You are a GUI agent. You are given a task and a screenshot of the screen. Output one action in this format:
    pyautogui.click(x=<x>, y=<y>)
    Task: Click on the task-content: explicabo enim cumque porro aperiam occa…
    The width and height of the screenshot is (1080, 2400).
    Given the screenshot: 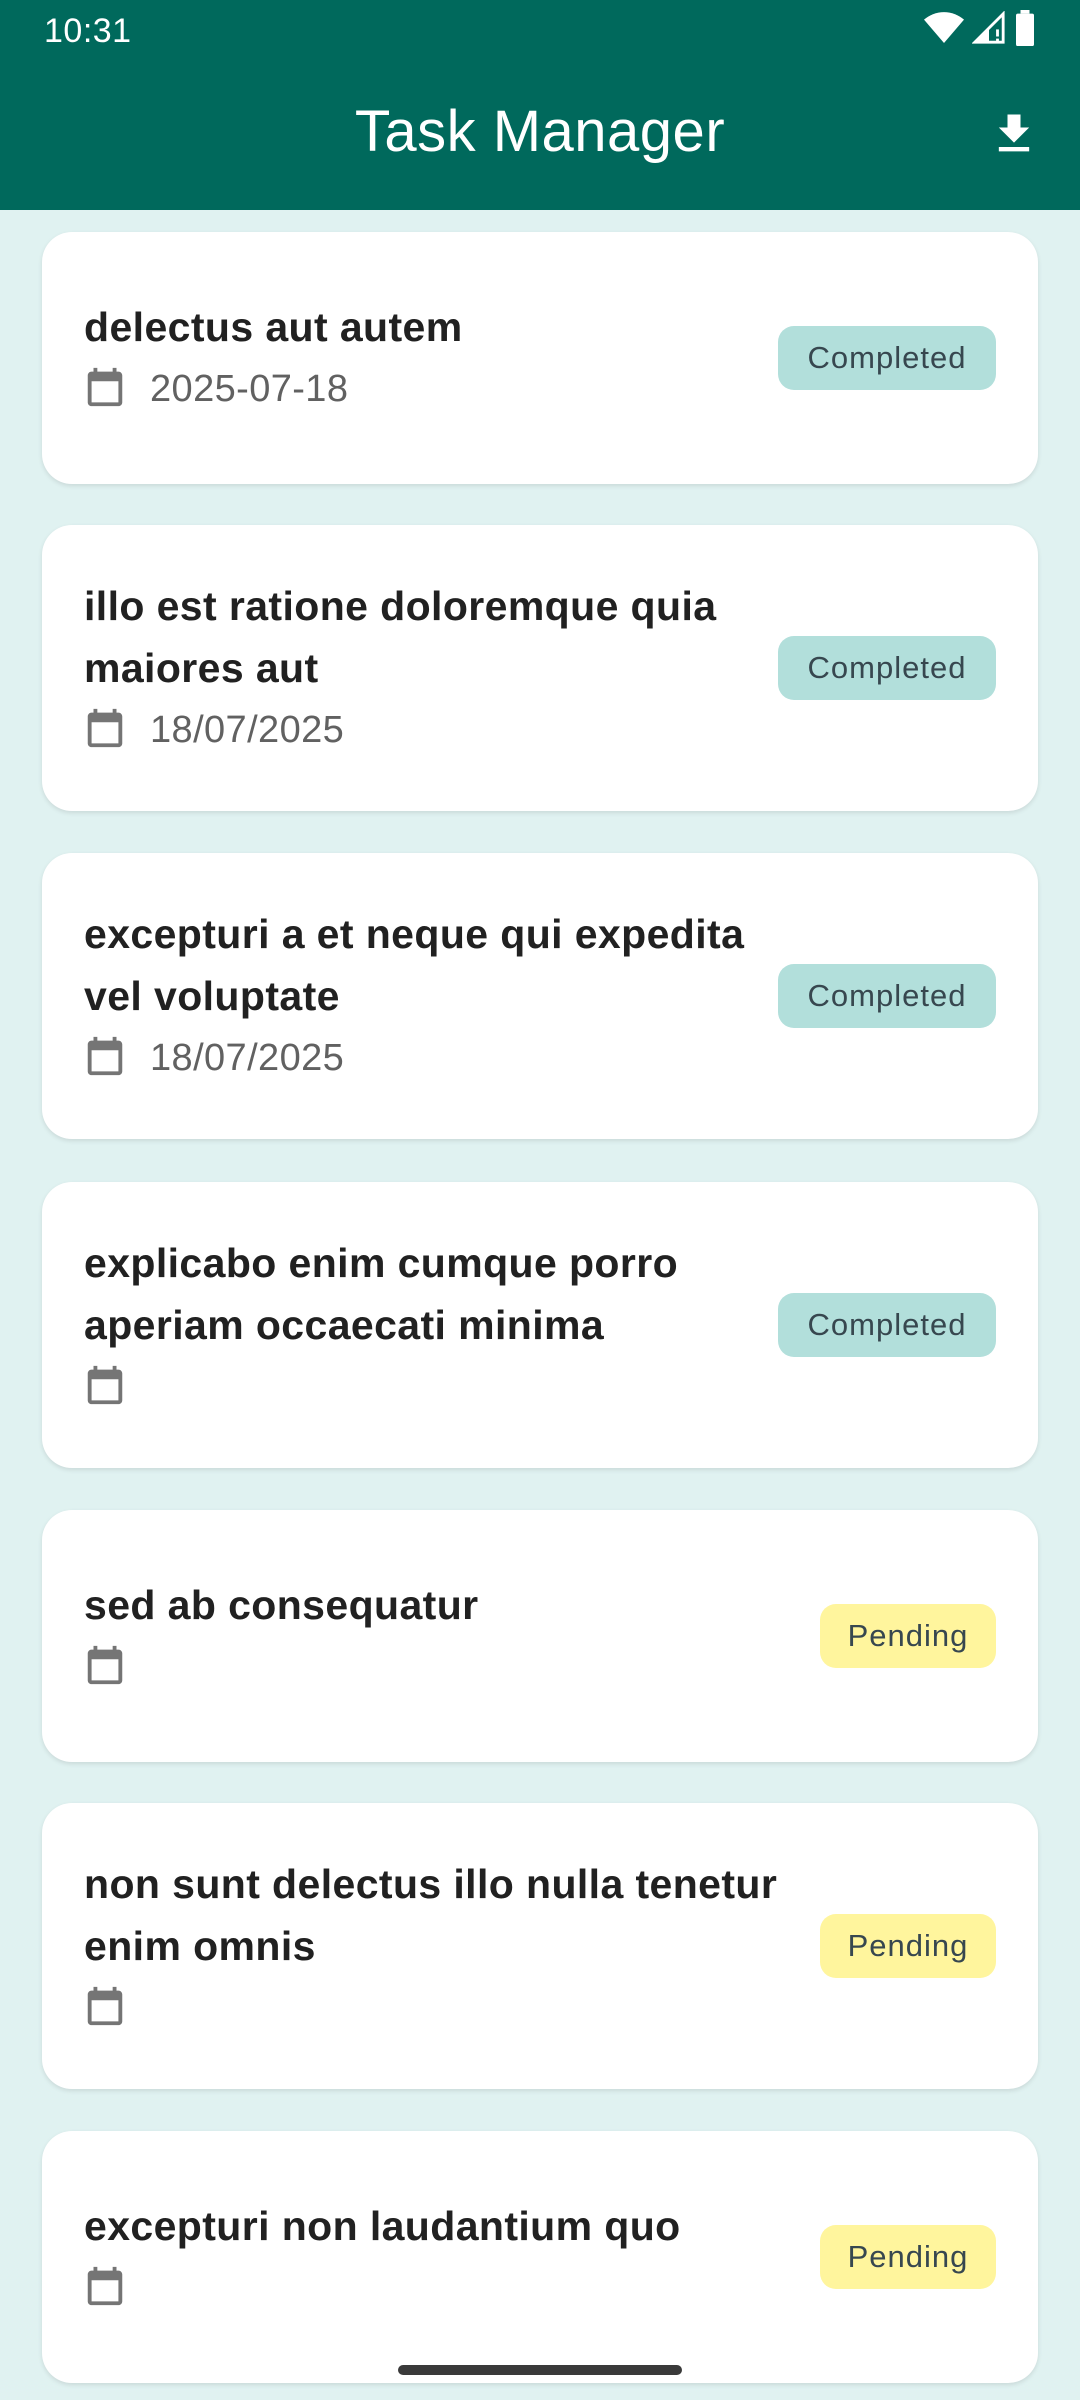 What is the action you would take?
    pyautogui.click(x=434, y=1325)
    